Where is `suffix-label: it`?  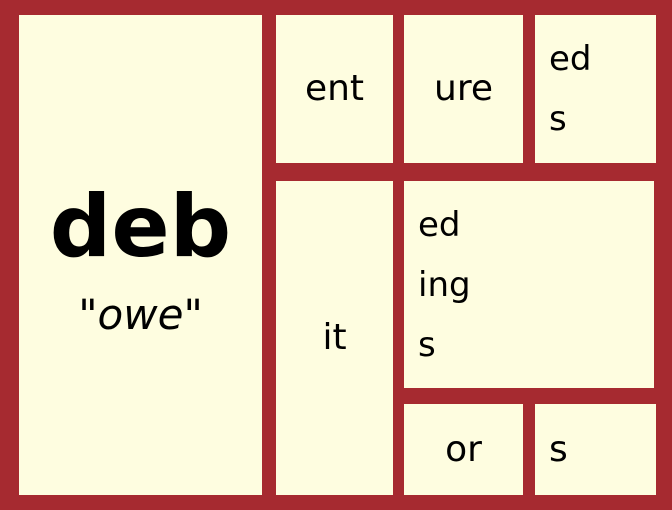
suffix-label: it is located at coordinates (334, 337).